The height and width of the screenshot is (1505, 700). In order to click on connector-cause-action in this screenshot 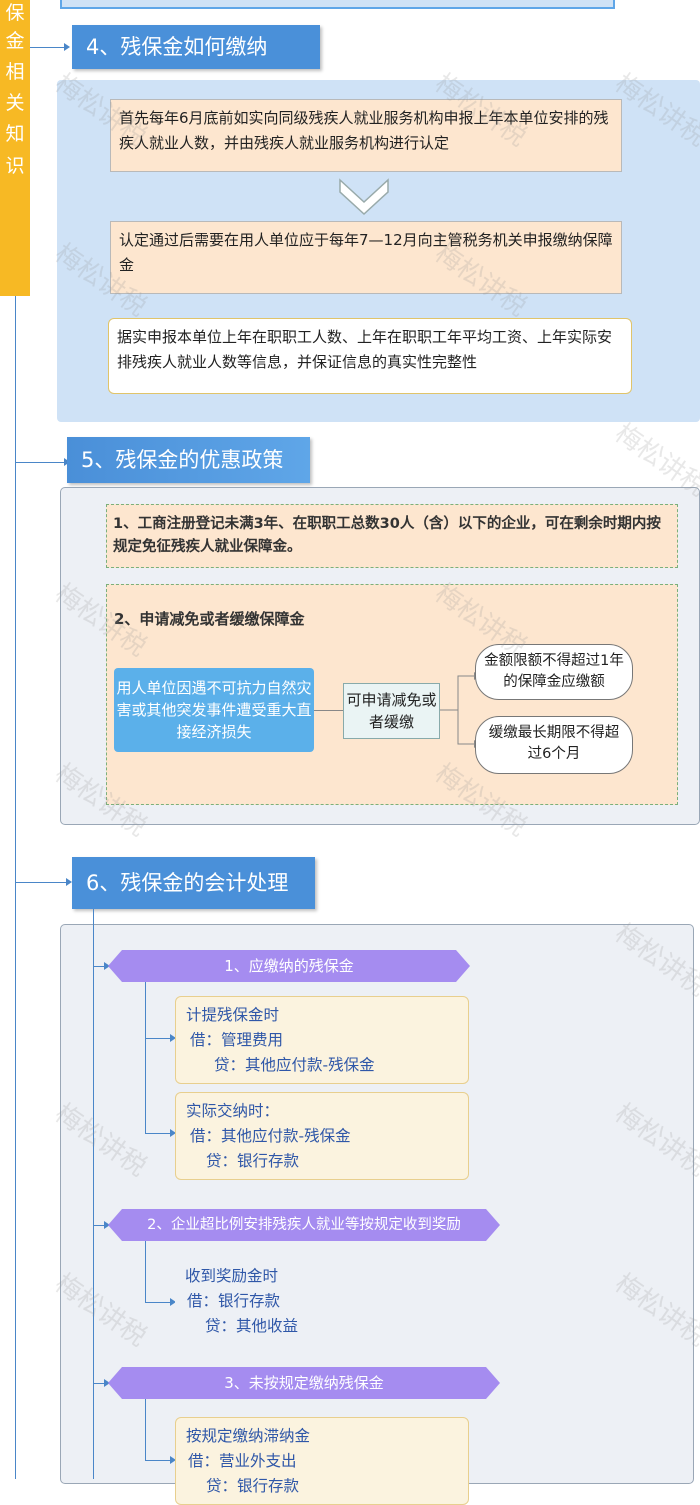, I will do `click(329, 710)`.